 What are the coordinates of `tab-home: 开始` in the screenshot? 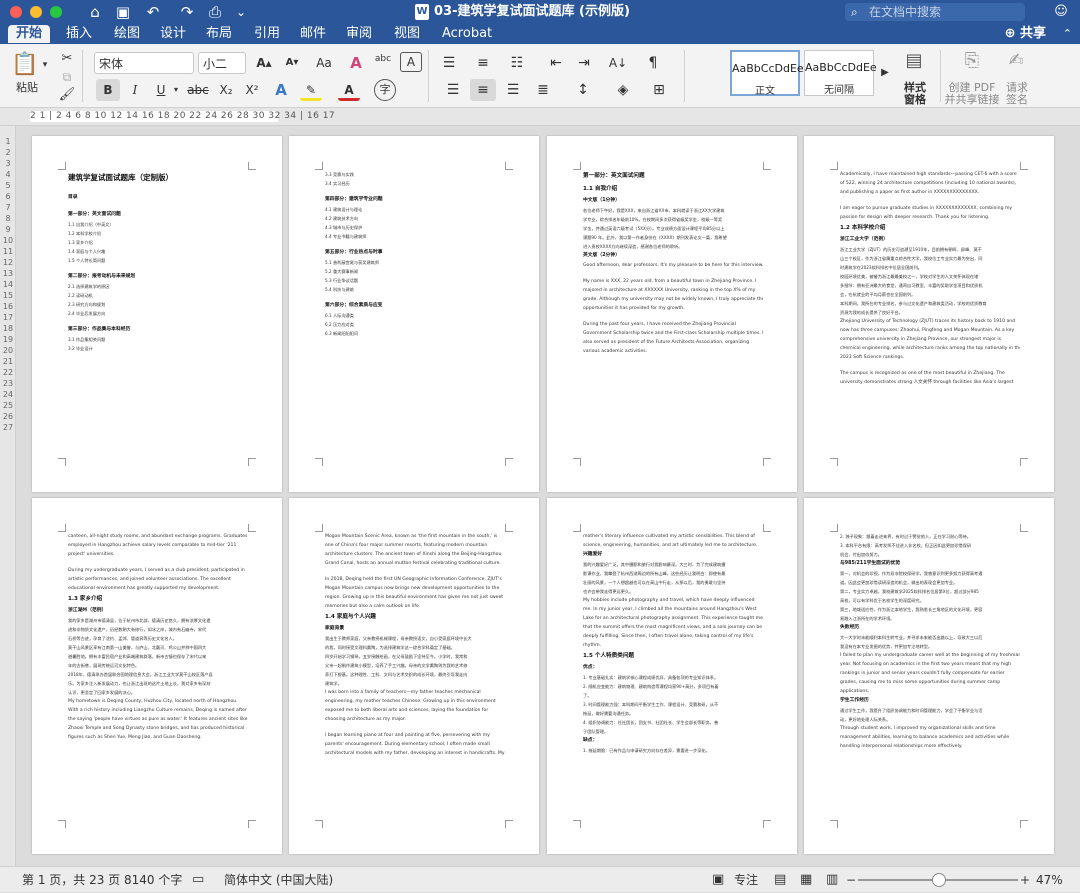 It's located at (29, 34).